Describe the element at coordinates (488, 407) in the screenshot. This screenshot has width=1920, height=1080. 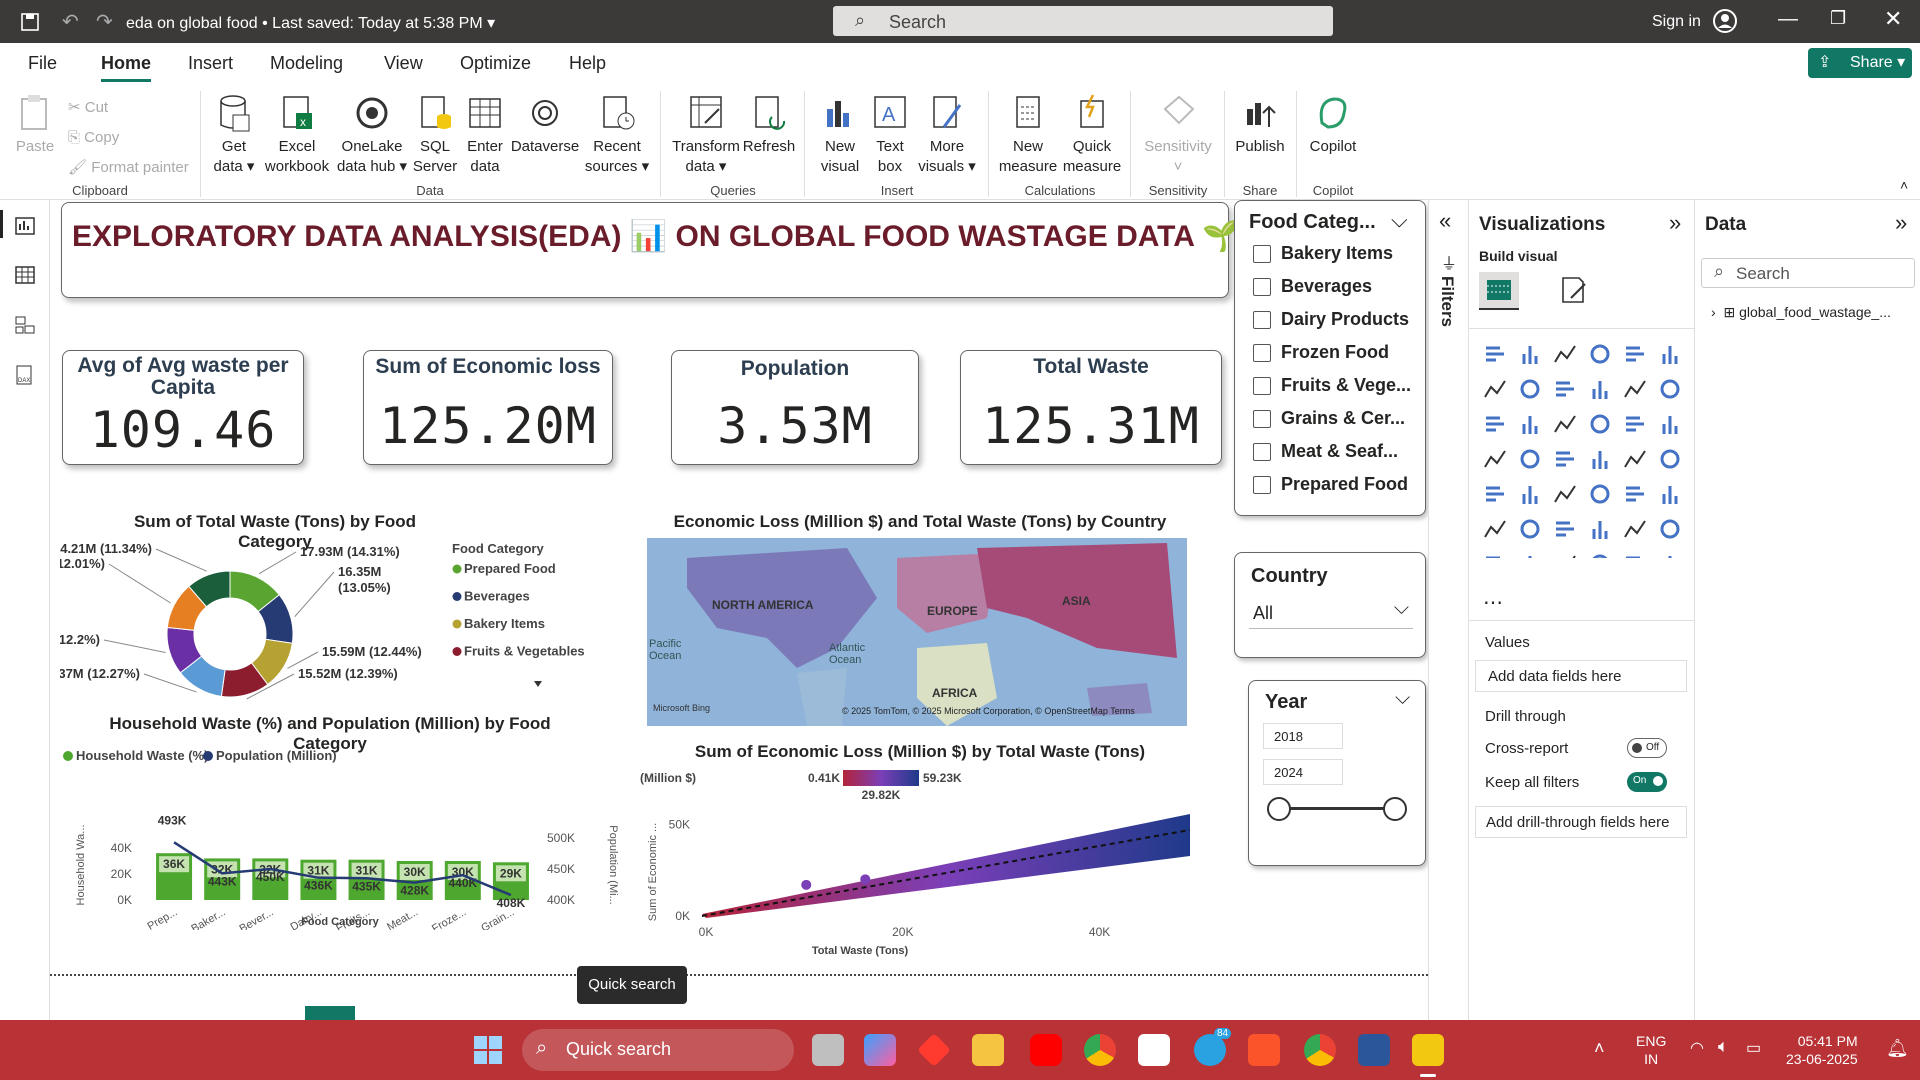
I see `kpi-card-economic-loss: Sum of Economic loss 125.20M` at that location.